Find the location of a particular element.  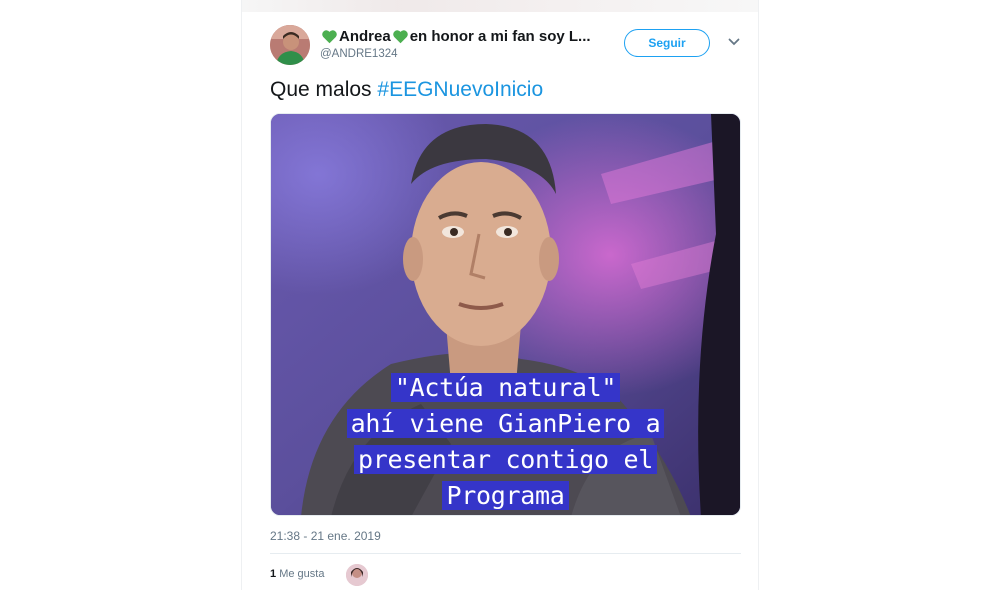

divider is located at coordinates (505, 553).